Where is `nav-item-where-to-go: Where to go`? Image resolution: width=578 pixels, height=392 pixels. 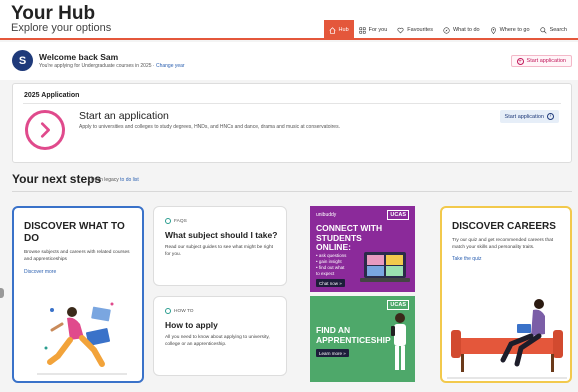
nav-item-where-to-go: Where to go is located at coordinates (510, 30).